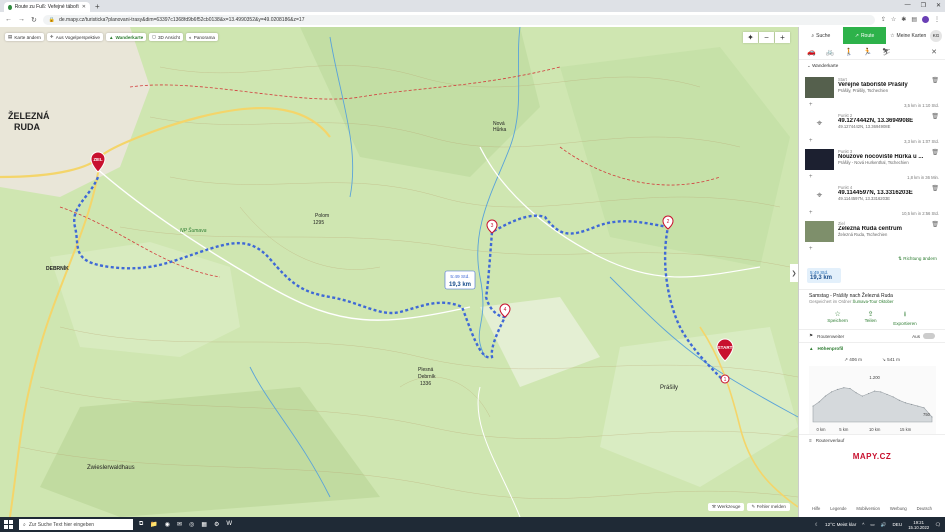 This screenshot has height=532, width=945. Describe the element at coordinates (34, 20) in the screenshot. I see `reload-icon: ↻` at that location.